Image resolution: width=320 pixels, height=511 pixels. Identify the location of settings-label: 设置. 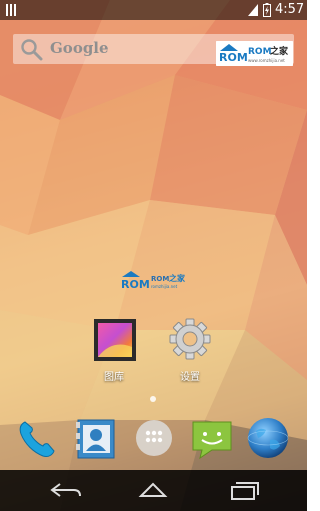
(190, 377).